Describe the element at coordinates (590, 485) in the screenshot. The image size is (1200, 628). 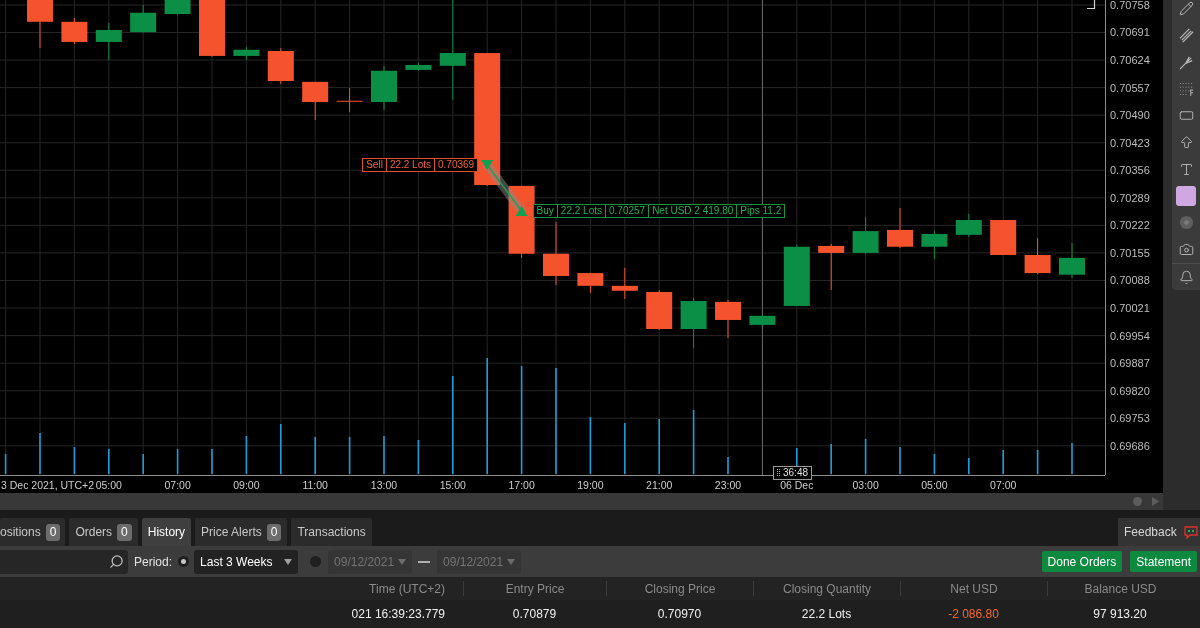
I see `time-axis-label: 19:00` at that location.